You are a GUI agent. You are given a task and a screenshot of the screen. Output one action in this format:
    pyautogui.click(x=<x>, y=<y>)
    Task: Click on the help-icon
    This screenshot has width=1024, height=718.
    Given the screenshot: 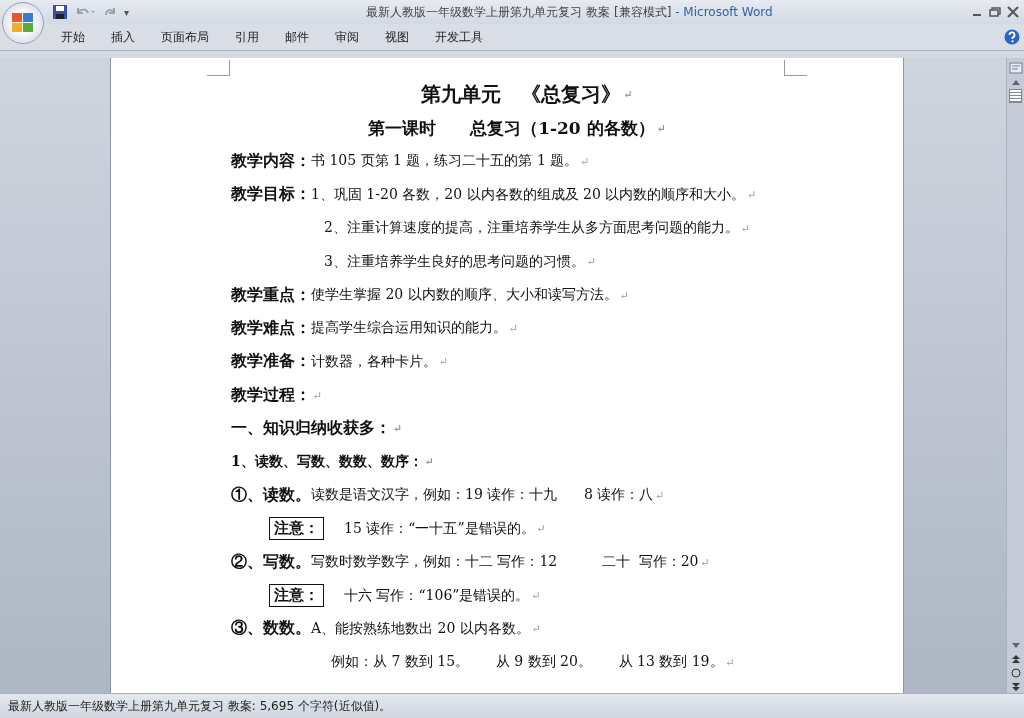 What is the action you would take?
    pyautogui.click(x=1012, y=37)
    